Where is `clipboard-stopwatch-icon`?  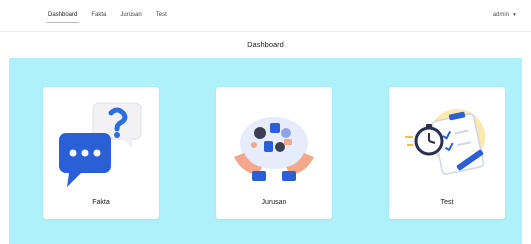 clipboard-stopwatch-icon is located at coordinates (445, 142).